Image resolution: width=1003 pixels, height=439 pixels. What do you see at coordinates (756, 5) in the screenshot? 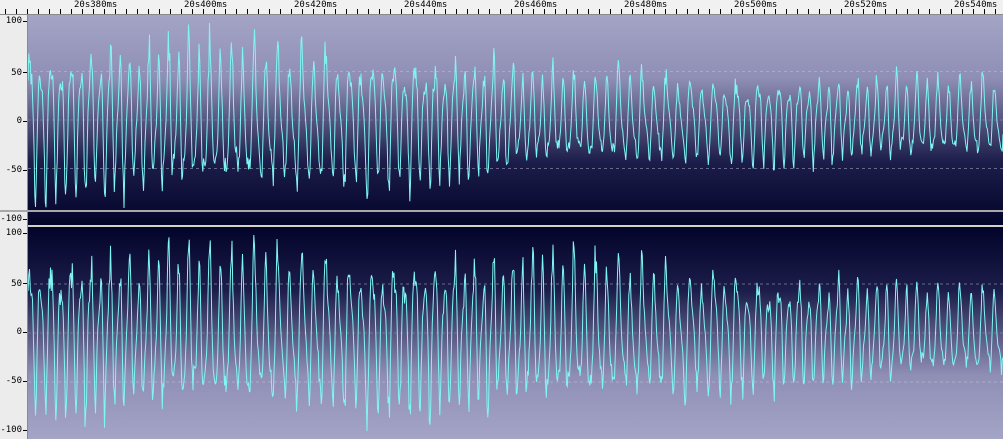
I see `ruler-label-6: 20s500ms` at bounding box center [756, 5].